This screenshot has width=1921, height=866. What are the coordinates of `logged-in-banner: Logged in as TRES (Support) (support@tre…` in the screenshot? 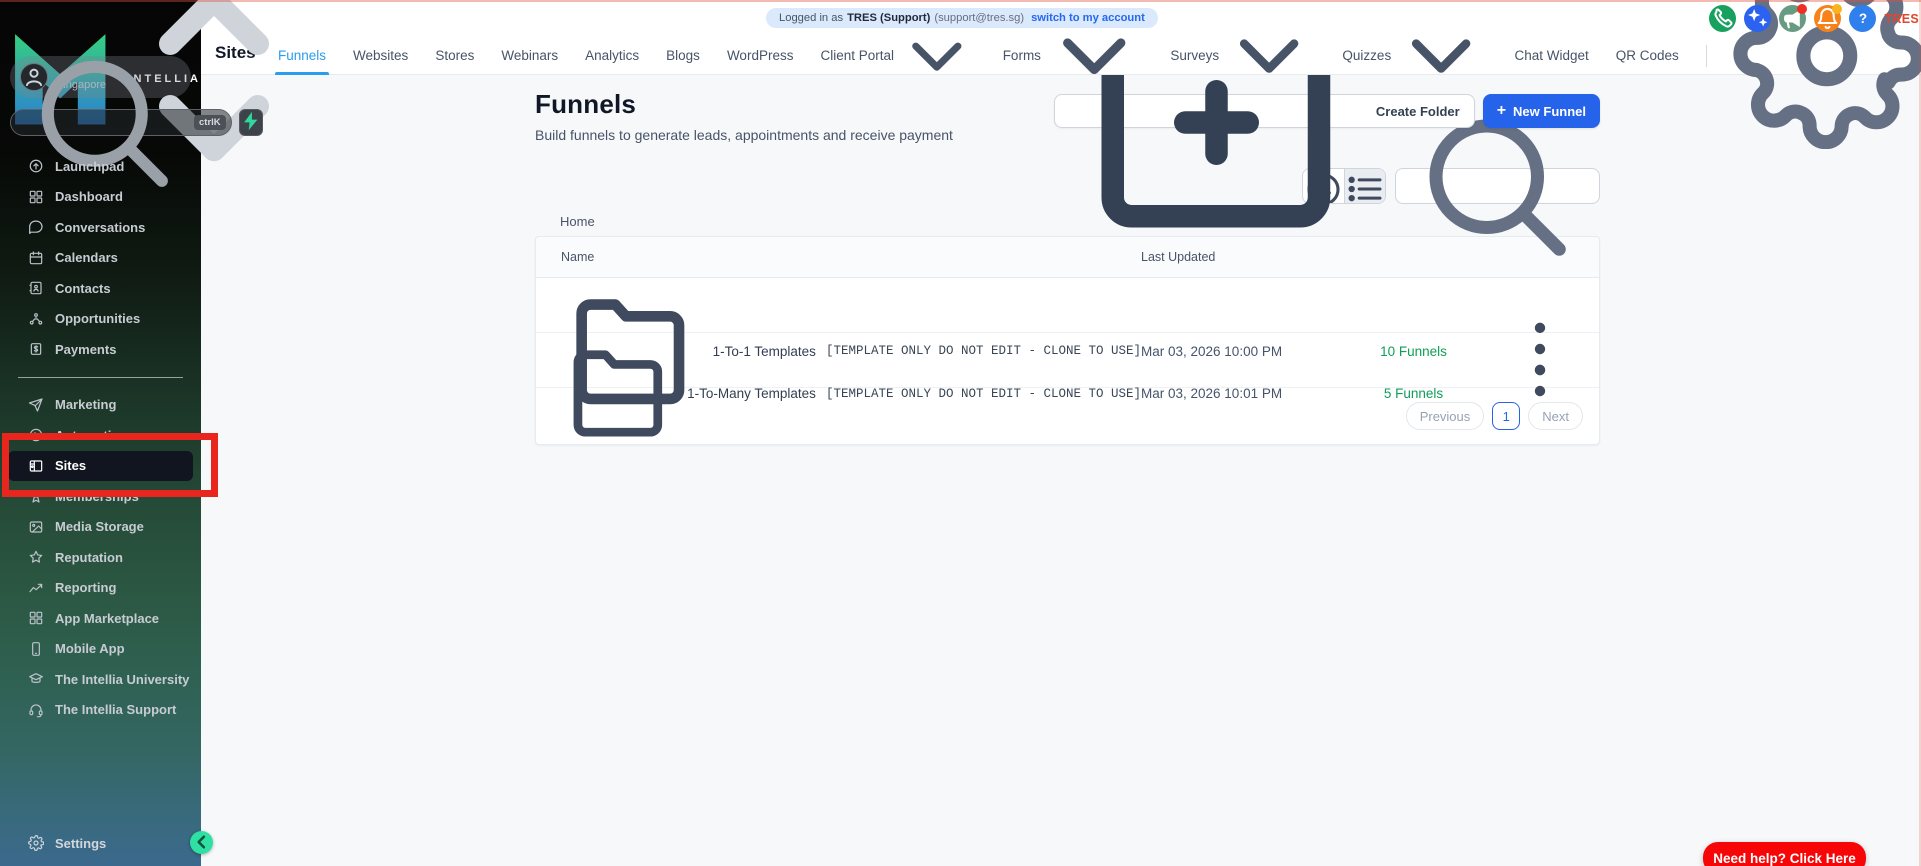 It's located at (962, 18).